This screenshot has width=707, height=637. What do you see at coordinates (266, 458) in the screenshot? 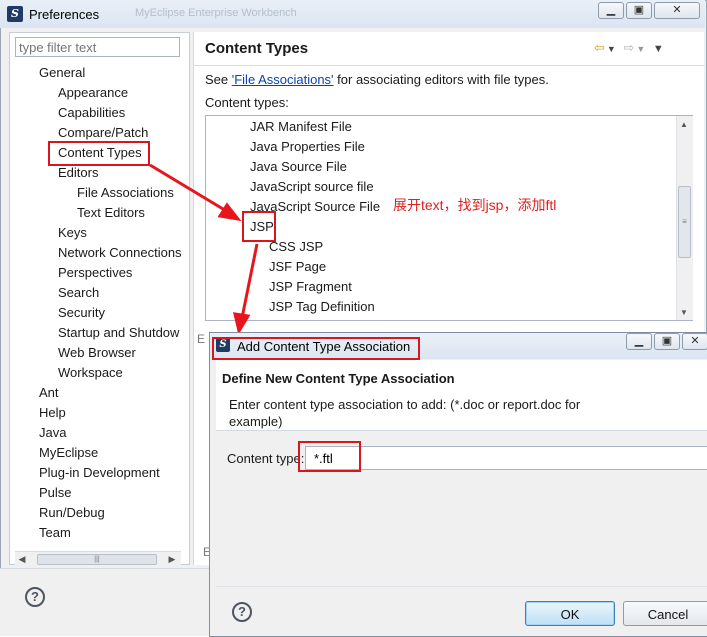
I see `content-type-label: Content type:` at bounding box center [266, 458].